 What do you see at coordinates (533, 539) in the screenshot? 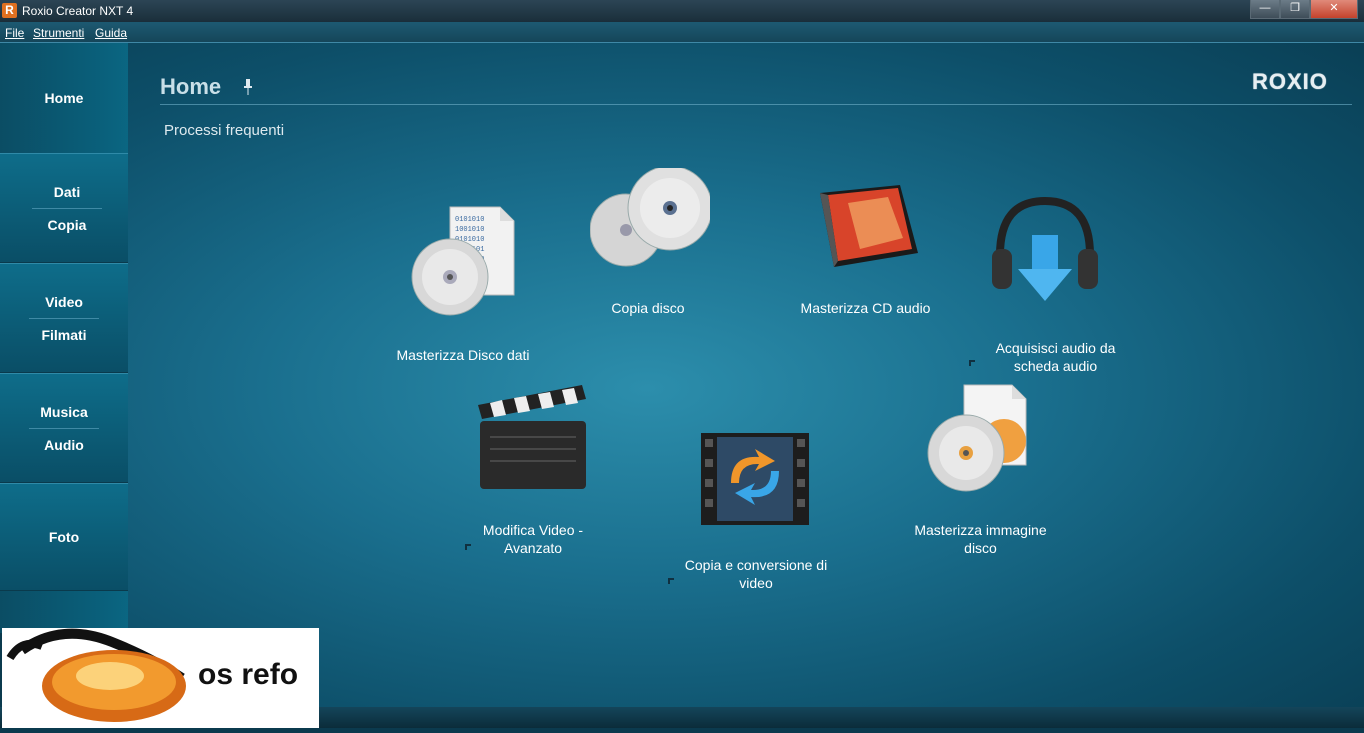
I see `task-label: Modifica Video - Avanzato` at bounding box center [533, 539].